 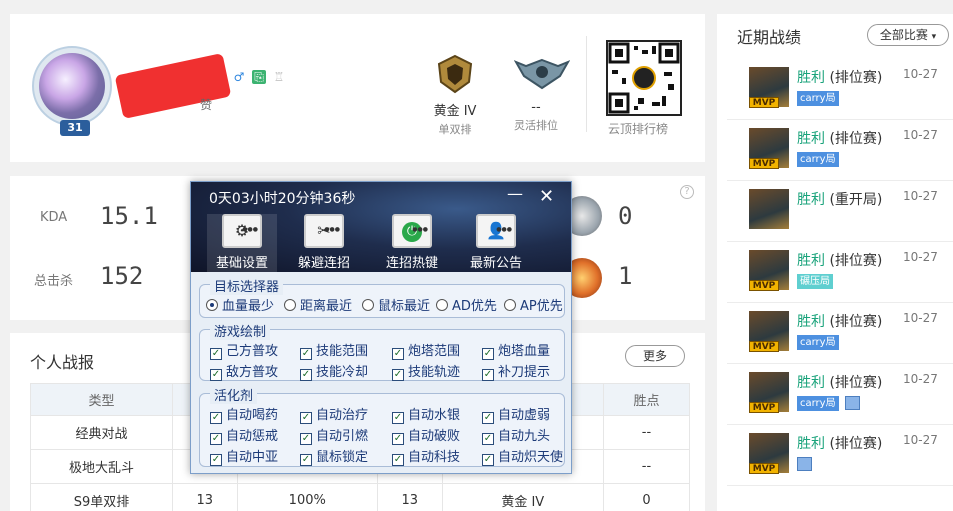 I want to click on checkbox-option: ✓ 补刀提示, so click(x=516, y=371).